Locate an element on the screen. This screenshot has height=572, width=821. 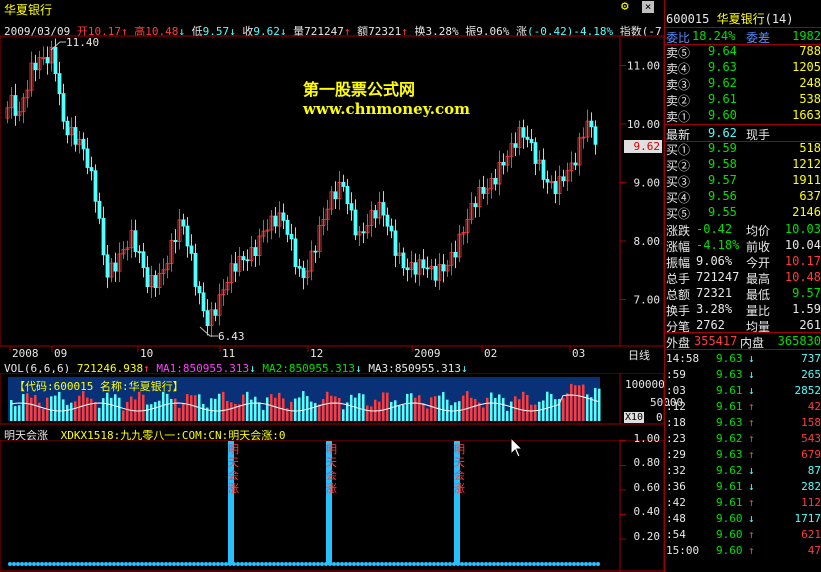
bid-row: 买④ 9.56 637 is located at coordinates (742, 196).